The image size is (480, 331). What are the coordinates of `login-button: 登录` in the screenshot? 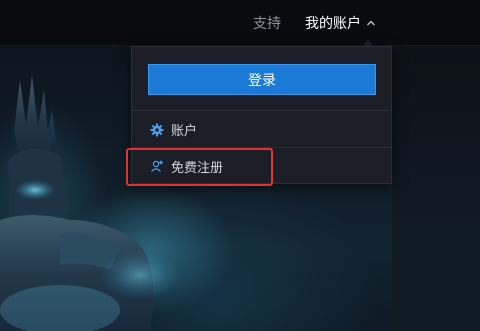 It's located at (262, 79).